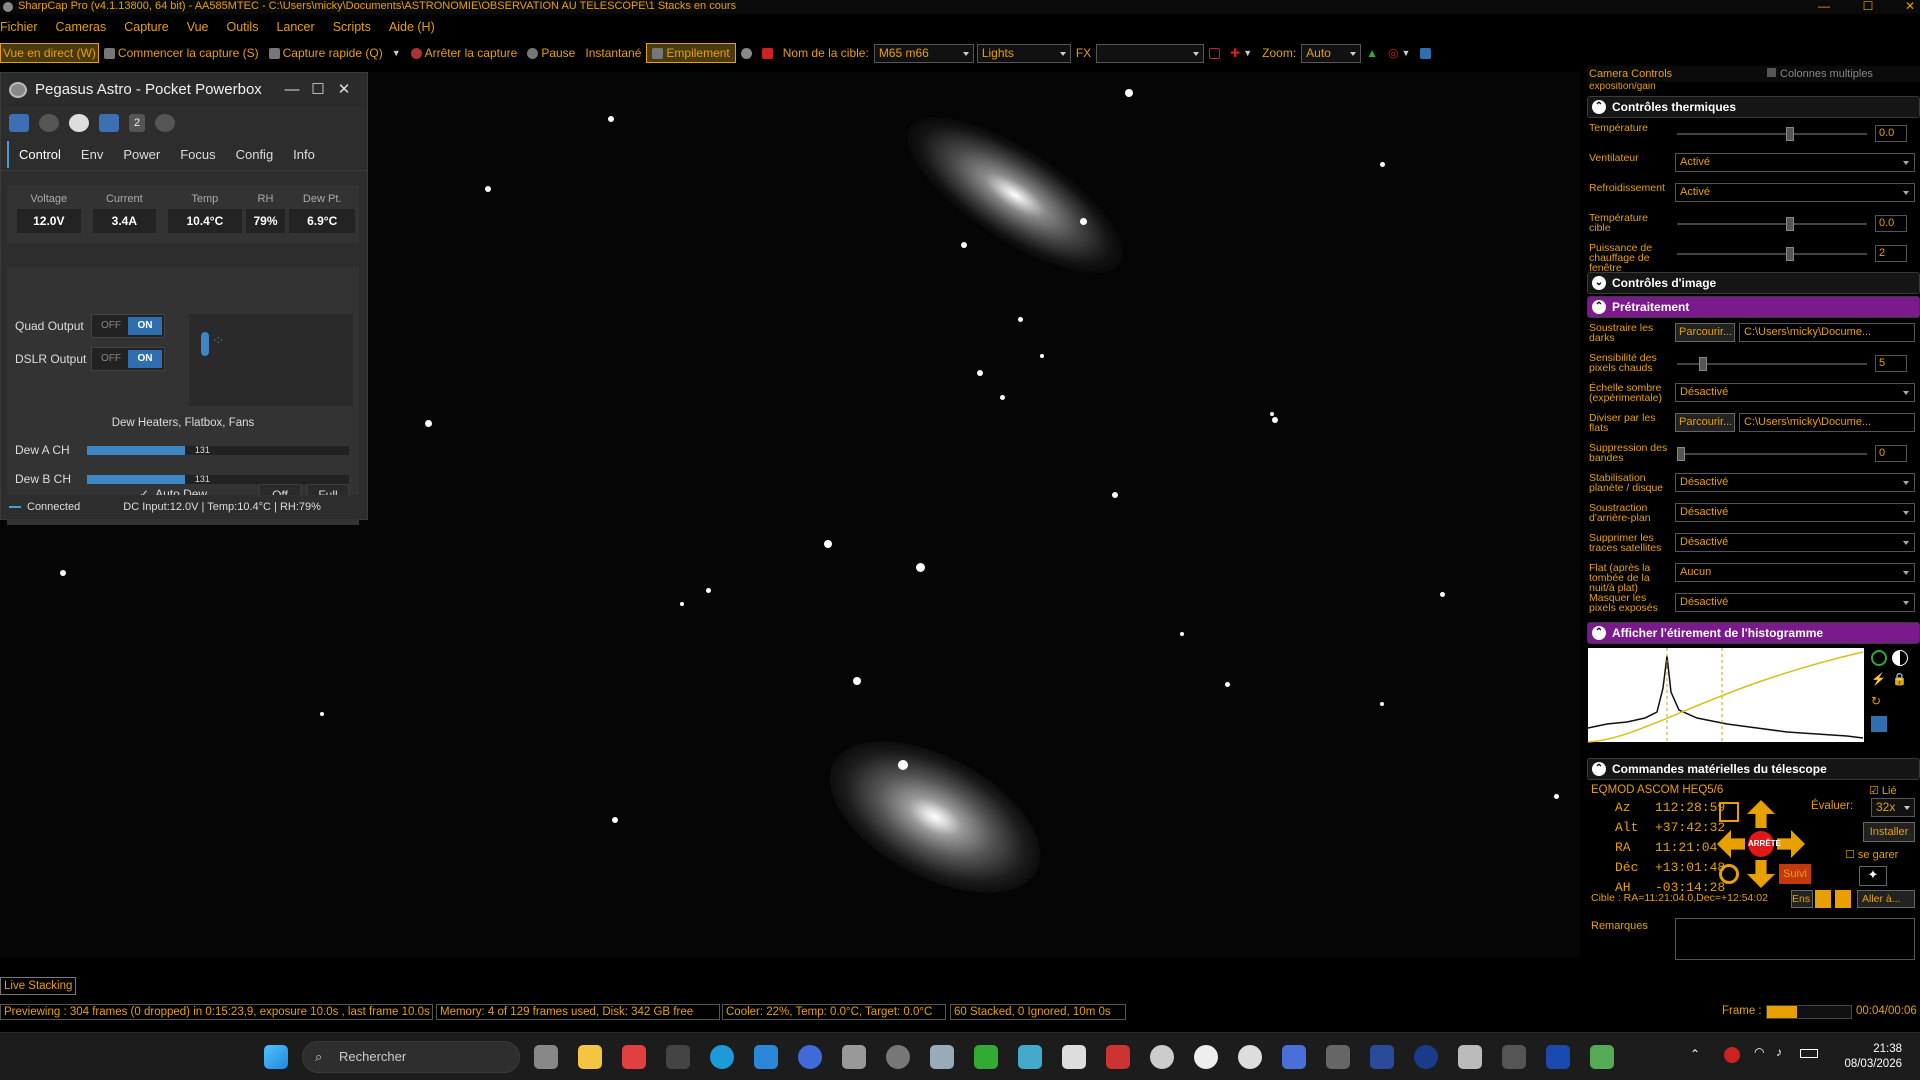  What do you see at coordinates (1753, 701) in the screenshot?
I see `histogram-panel: ⚡ 🔒 ↻` at bounding box center [1753, 701].